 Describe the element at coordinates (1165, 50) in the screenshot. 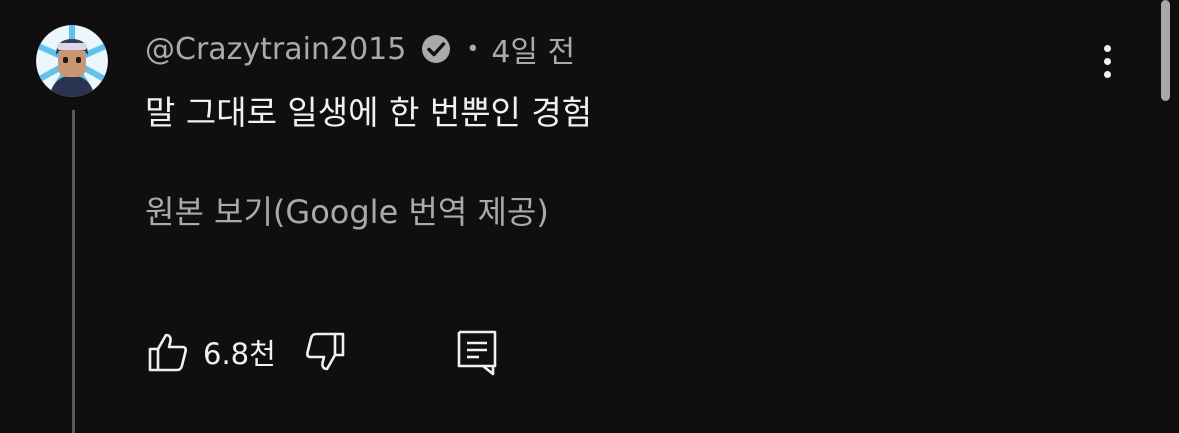

I see `scrollbar-thumb` at that location.